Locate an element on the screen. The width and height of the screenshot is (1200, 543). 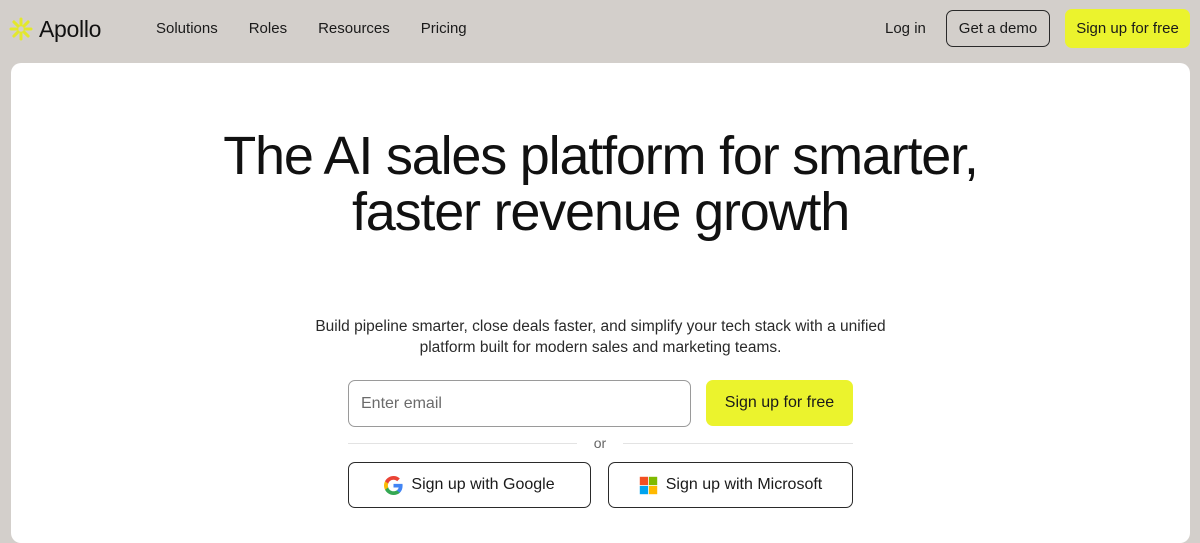
get-demo-button: Get a demo is located at coordinates (998, 28).